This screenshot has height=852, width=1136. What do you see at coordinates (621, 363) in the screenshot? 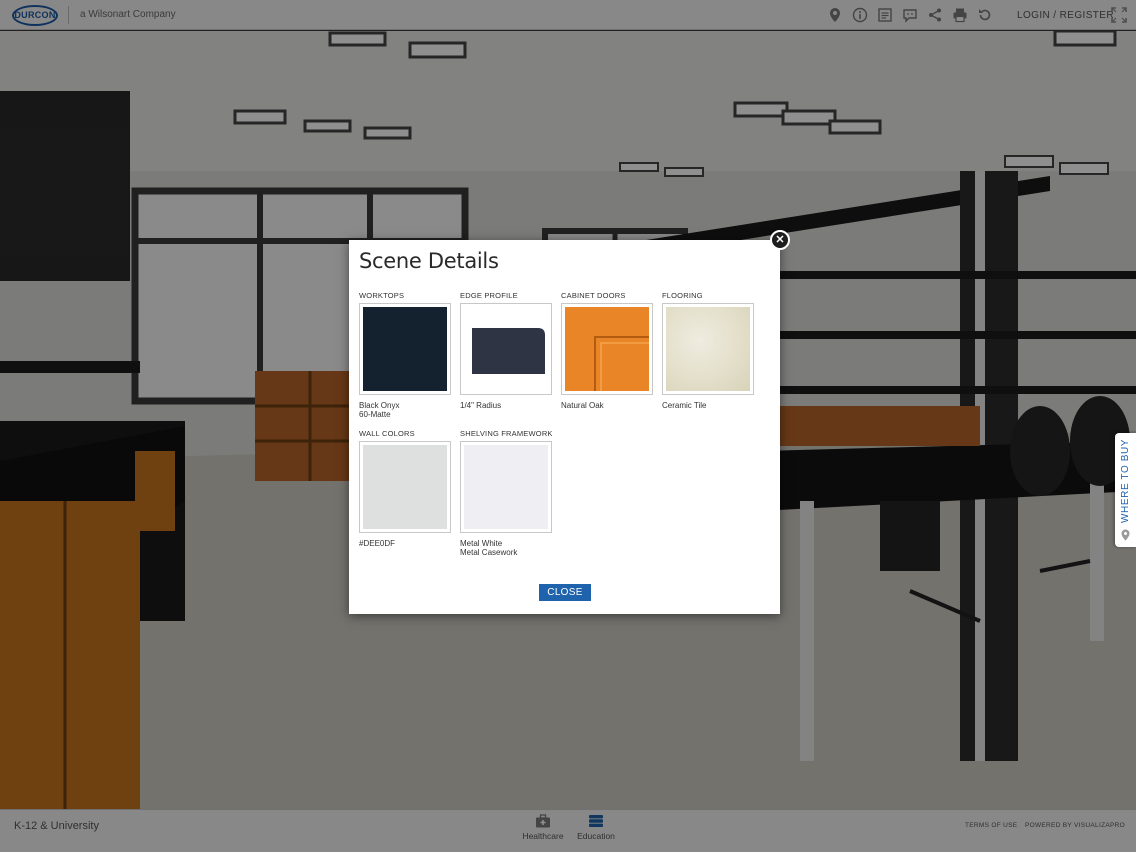
I see `cabinet-door-pattern` at bounding box center [621, 363].